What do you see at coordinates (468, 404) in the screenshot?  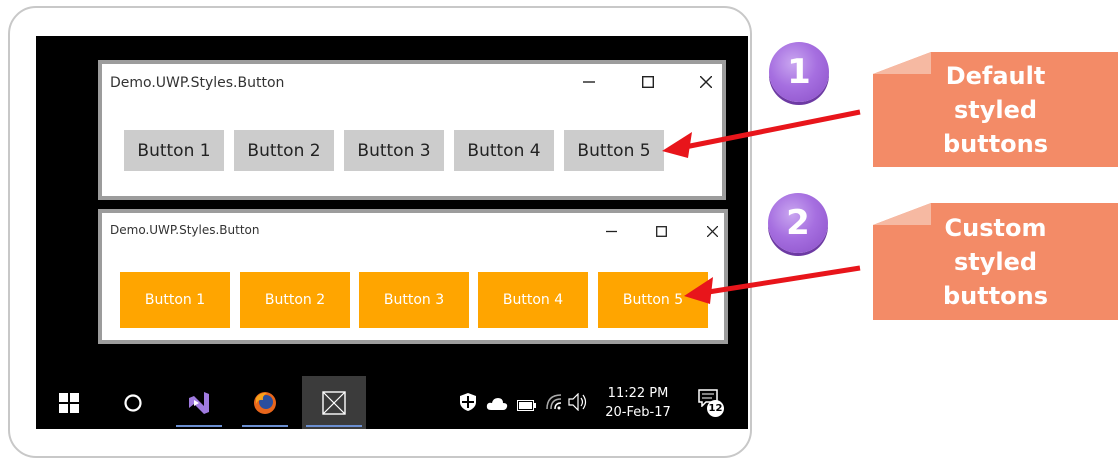 I see `defender-shield-icon` at bounding box center [468, 404].